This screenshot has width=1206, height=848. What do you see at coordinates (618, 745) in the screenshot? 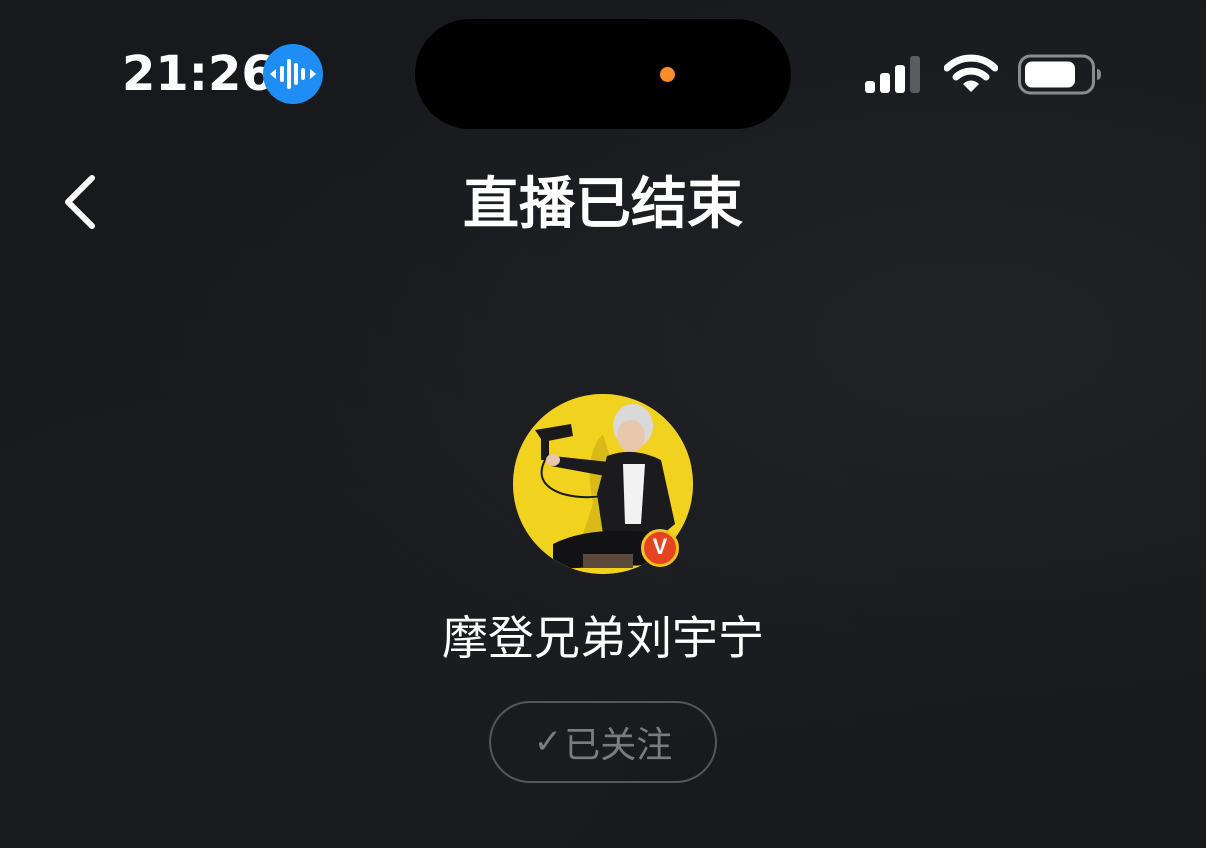
I see `follow-button-label: 已关注` at bounding box center [618, 745].